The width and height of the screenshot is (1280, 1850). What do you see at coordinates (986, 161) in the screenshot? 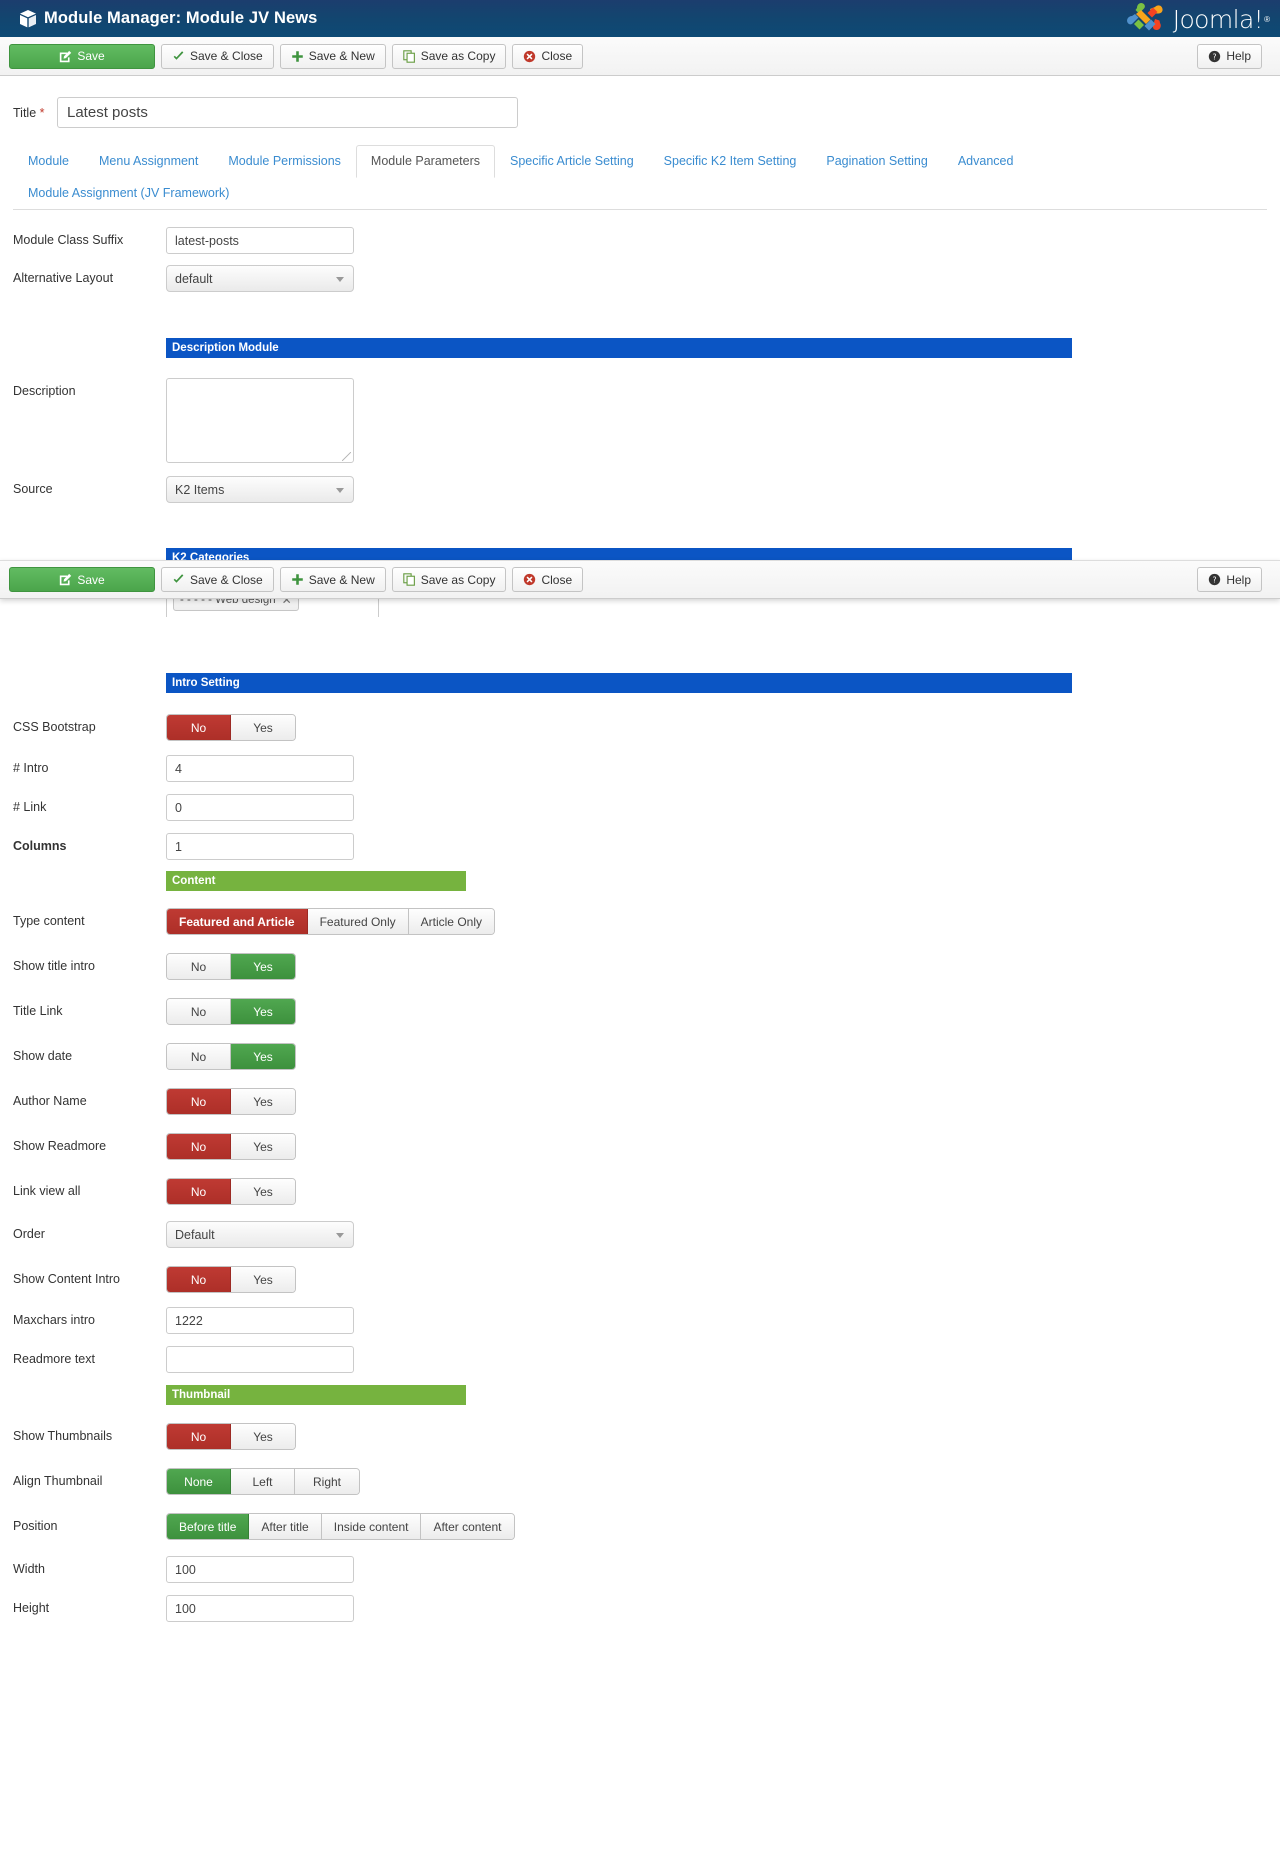
I see `tab-advanced: Advanced` at bounding box center [986, 161].